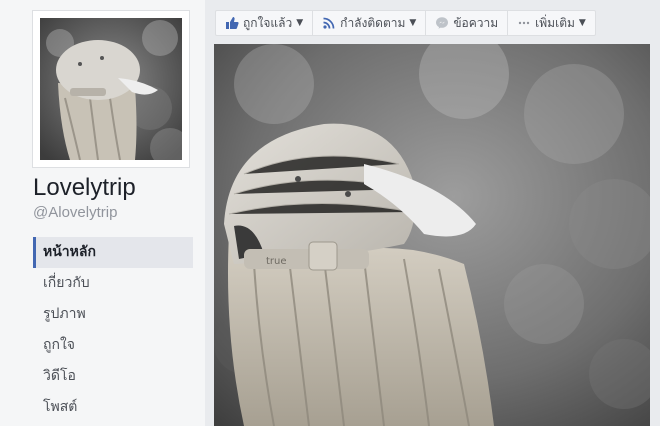 The width and height of the screenshot is (660, 426). Describe the element at coordinates (113, 314) in the screenshot. I see `nav-item-photos: รูปภาพ` at that location.